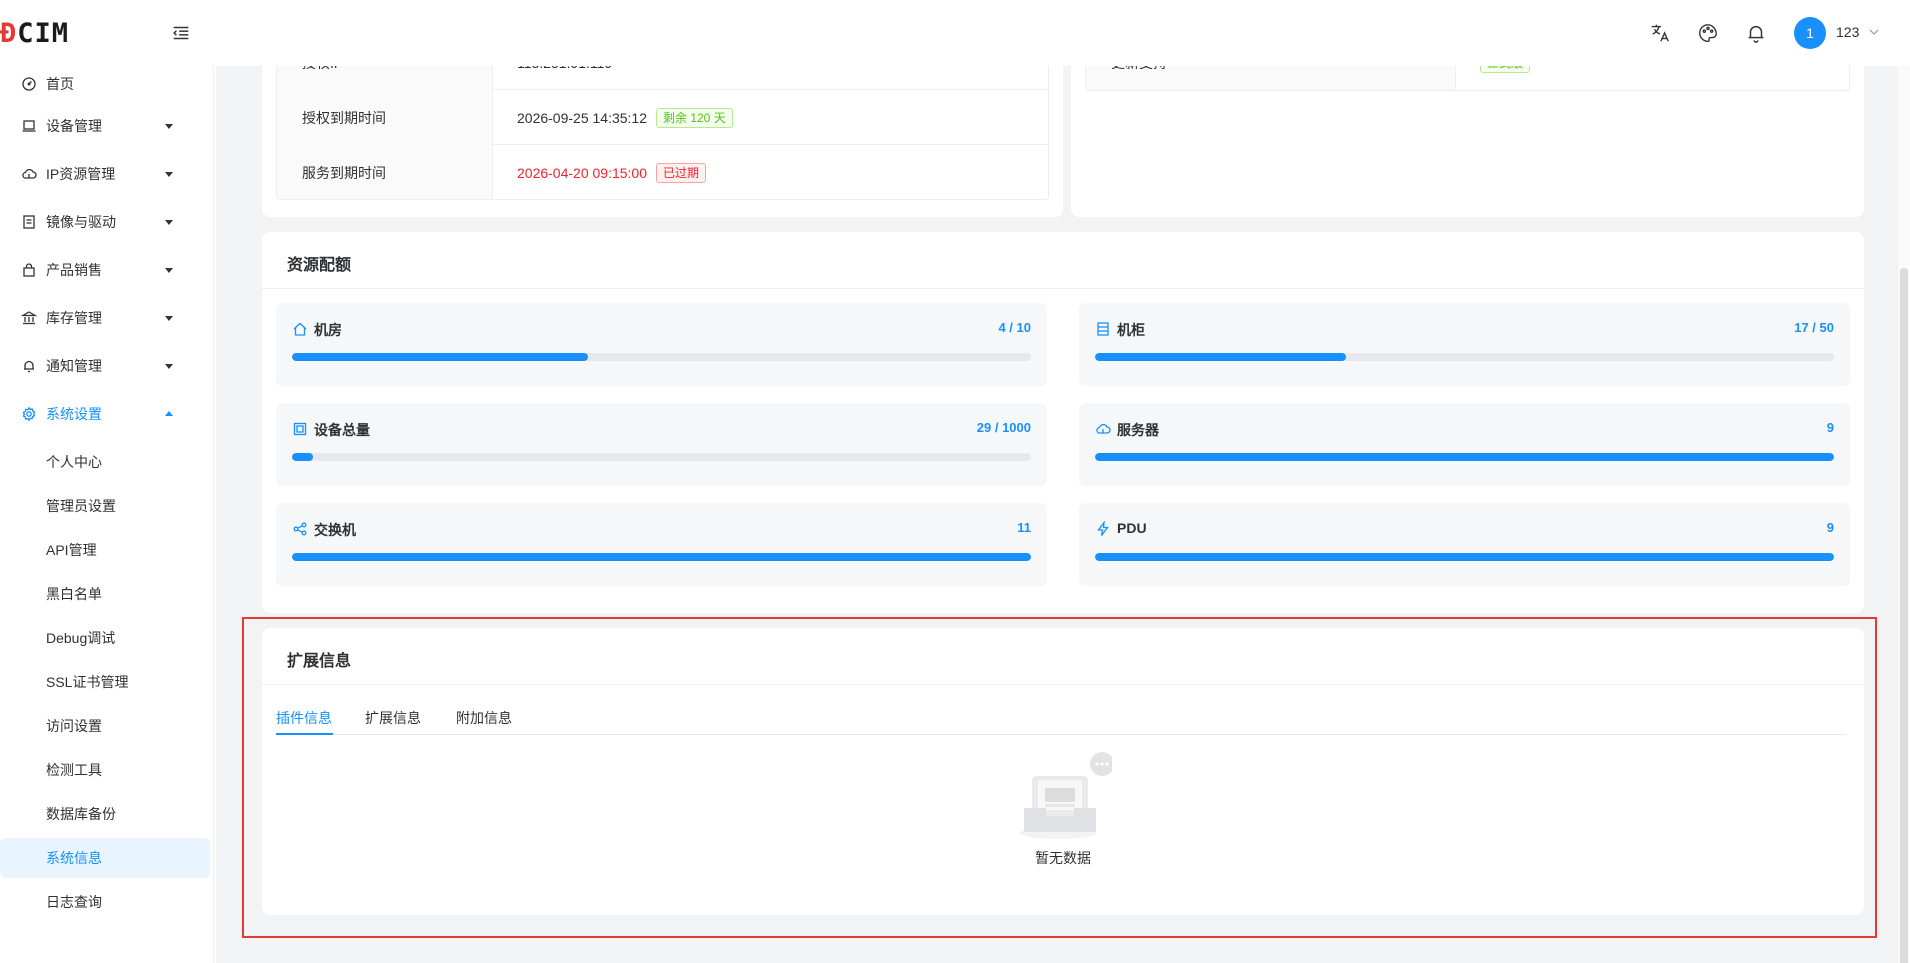  Describe the element at coordinates (1708, 33) in the screenshot. I see `theme-palette-icon` at that location.